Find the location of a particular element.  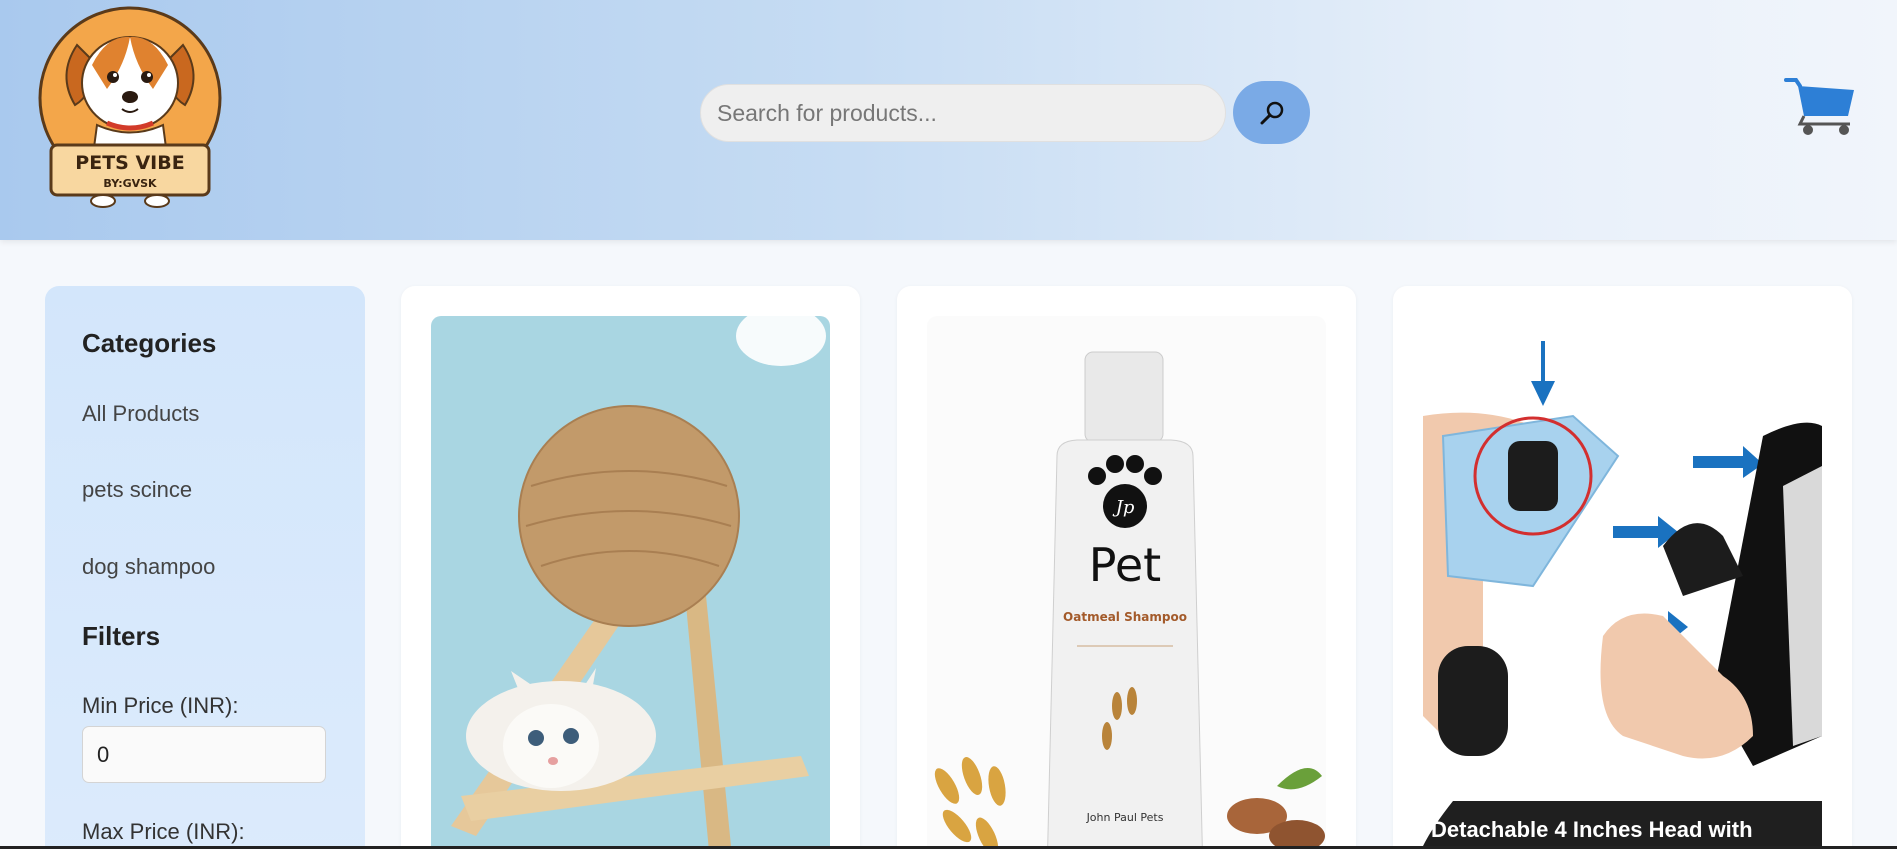

grooming-tool-image is located at coordinates (1622, 582).